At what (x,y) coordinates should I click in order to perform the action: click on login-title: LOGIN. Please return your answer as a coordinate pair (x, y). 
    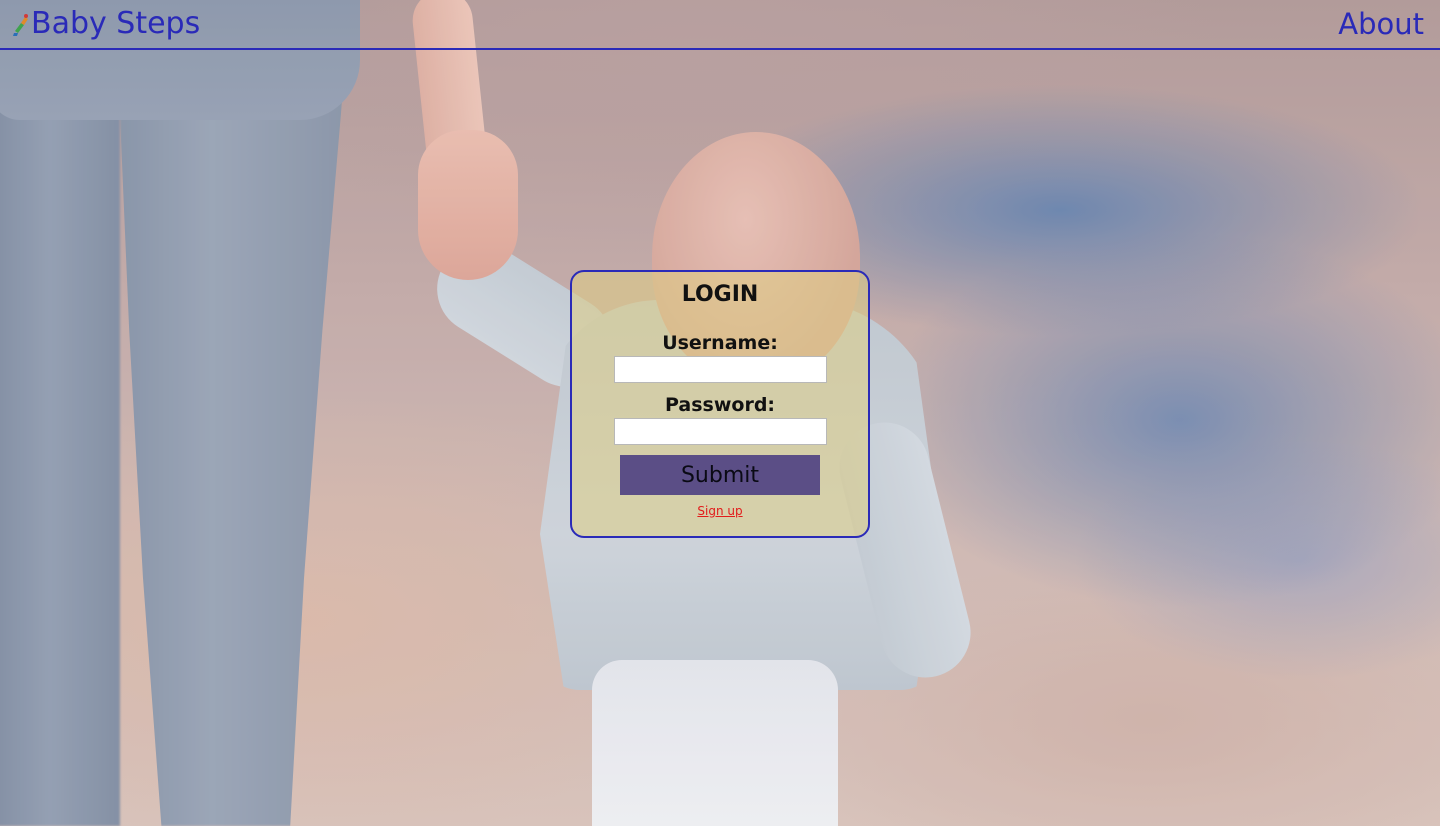
    Looking at the image, I should click on (720, 294).